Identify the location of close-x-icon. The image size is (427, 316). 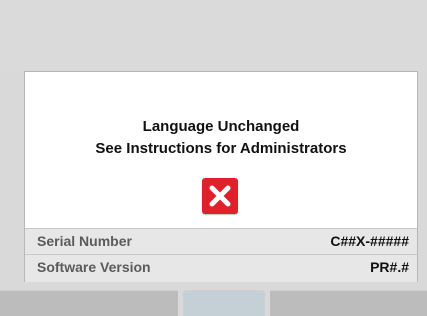
(220, 196).